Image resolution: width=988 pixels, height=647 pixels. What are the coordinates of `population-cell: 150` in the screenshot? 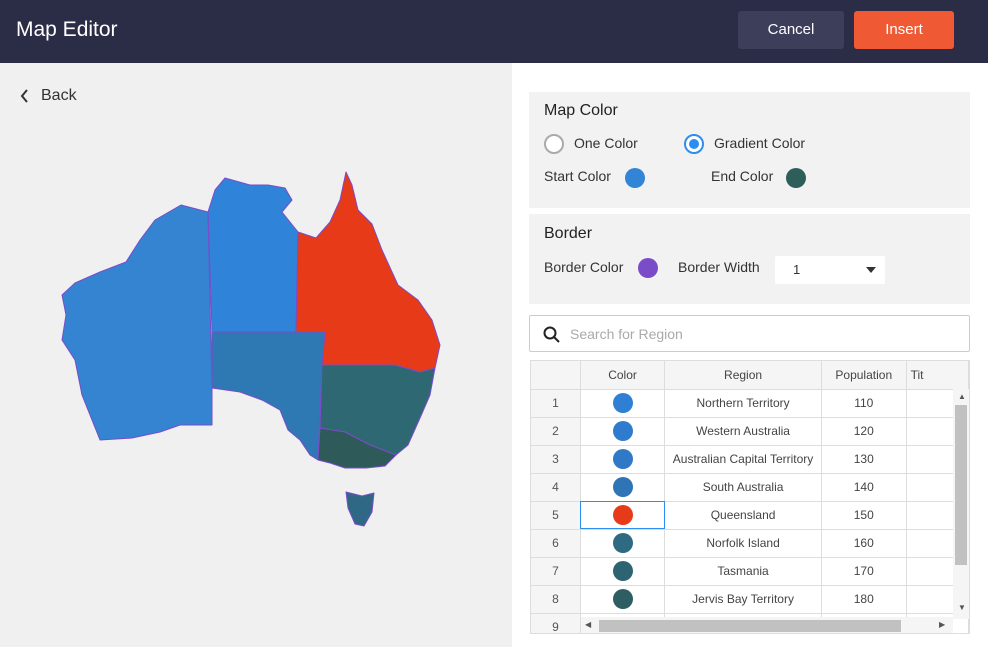 It's located at (864, 515).